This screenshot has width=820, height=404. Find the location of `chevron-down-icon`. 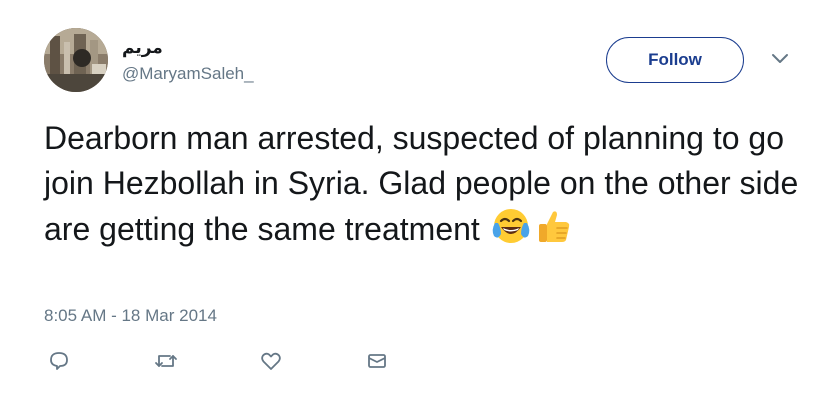

chevron-down-icon is located at coordinates (780, 59).